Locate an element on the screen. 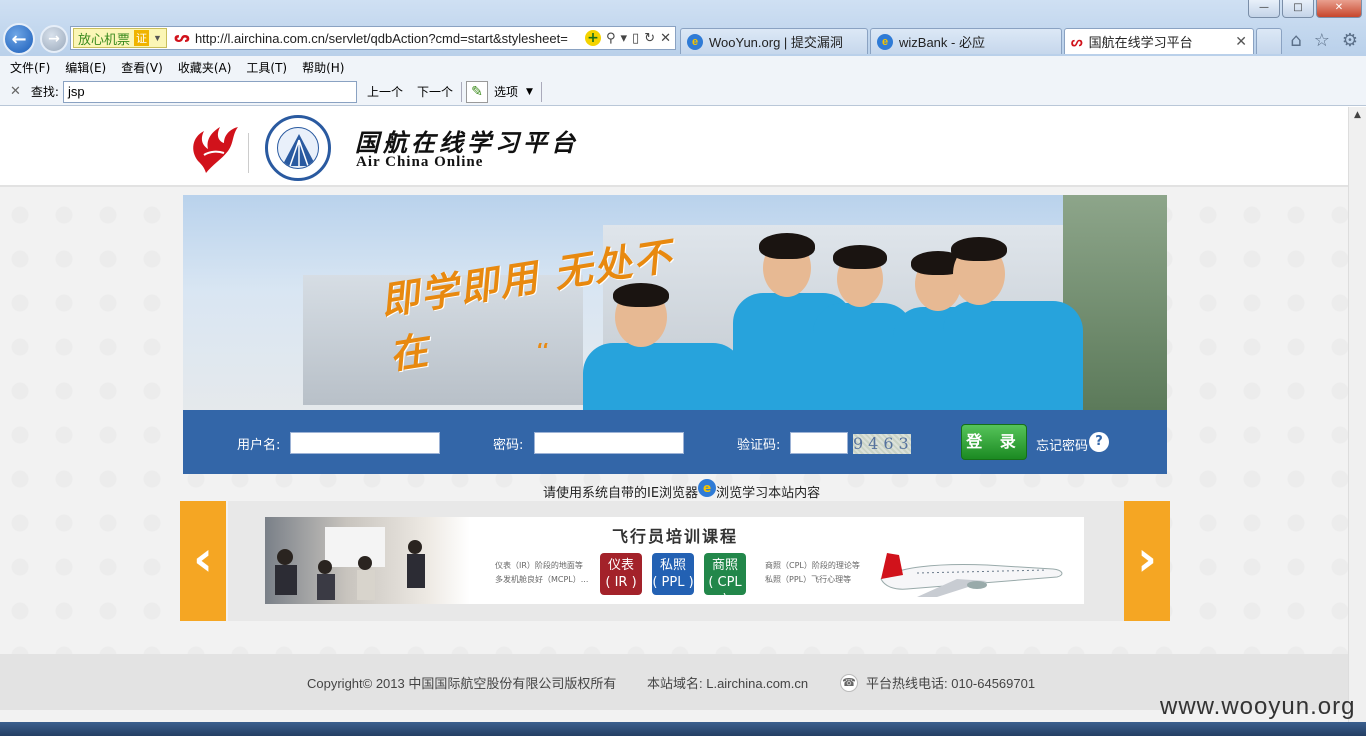 This screenshot has height=736, width=1366. dropdown-icon: ▾ is located at coordinates (624, 38).